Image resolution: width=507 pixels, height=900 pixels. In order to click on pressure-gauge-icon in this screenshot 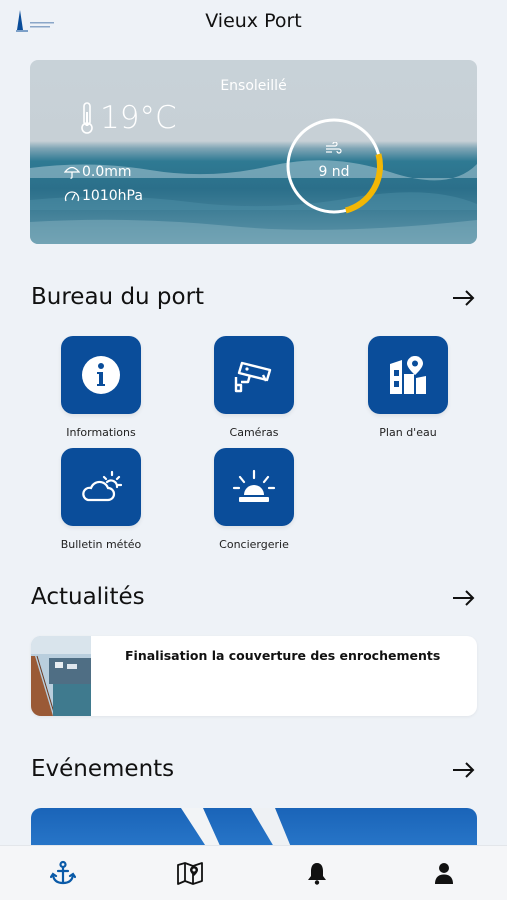, I will do `click(72, 196)`.